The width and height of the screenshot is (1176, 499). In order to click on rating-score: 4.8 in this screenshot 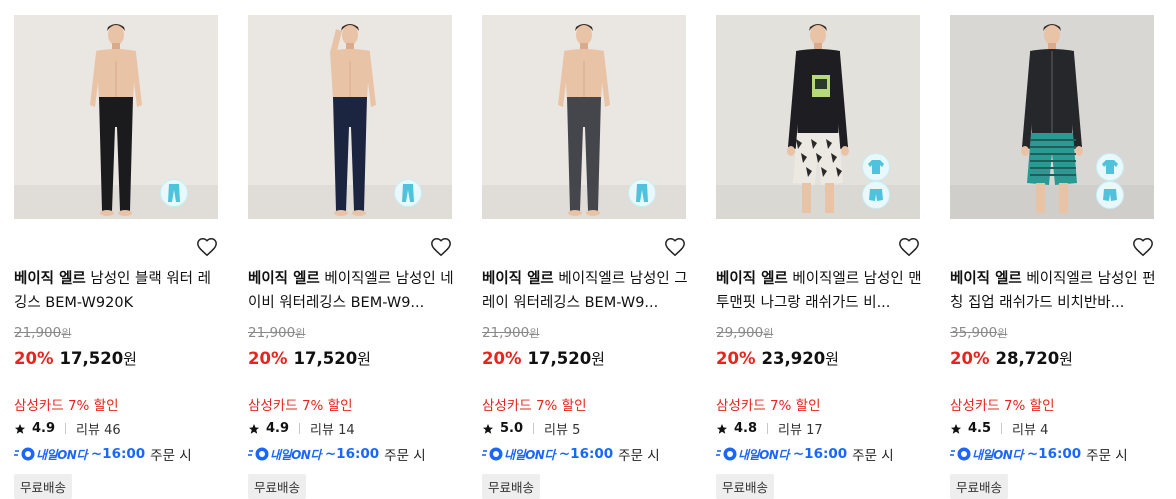, I will do `click(746, 428)`.